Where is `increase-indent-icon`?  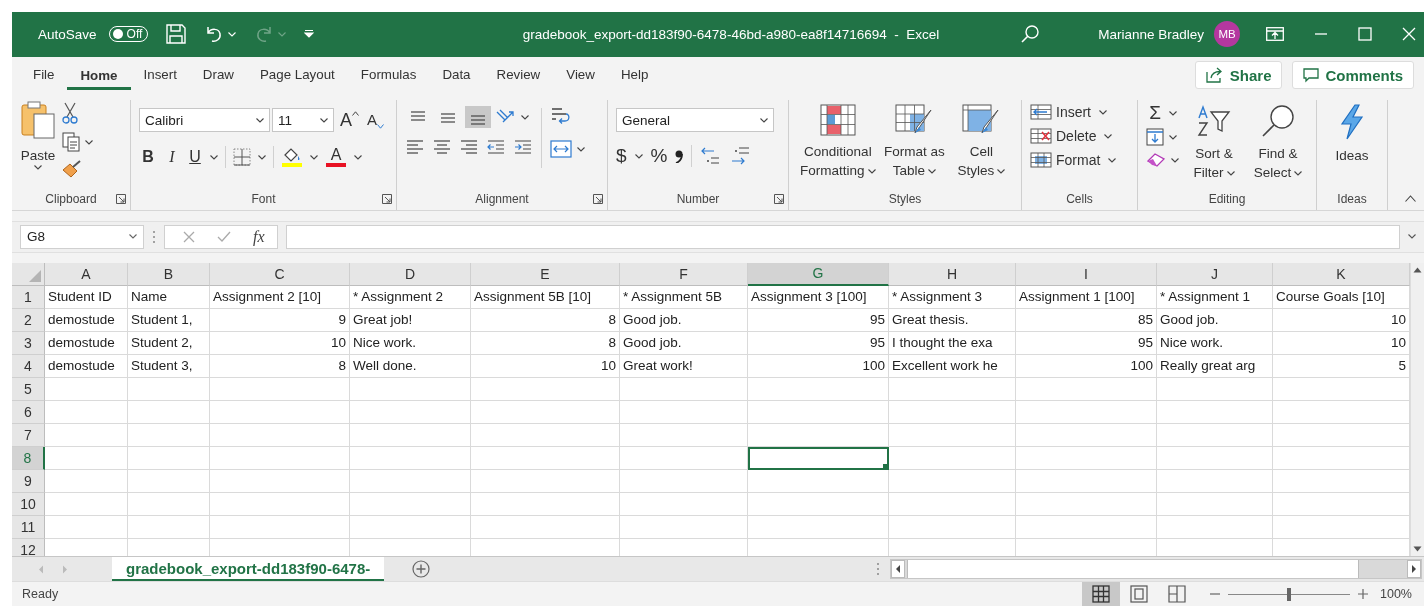
increase-indent-icon is located at coordinates (523, 147).